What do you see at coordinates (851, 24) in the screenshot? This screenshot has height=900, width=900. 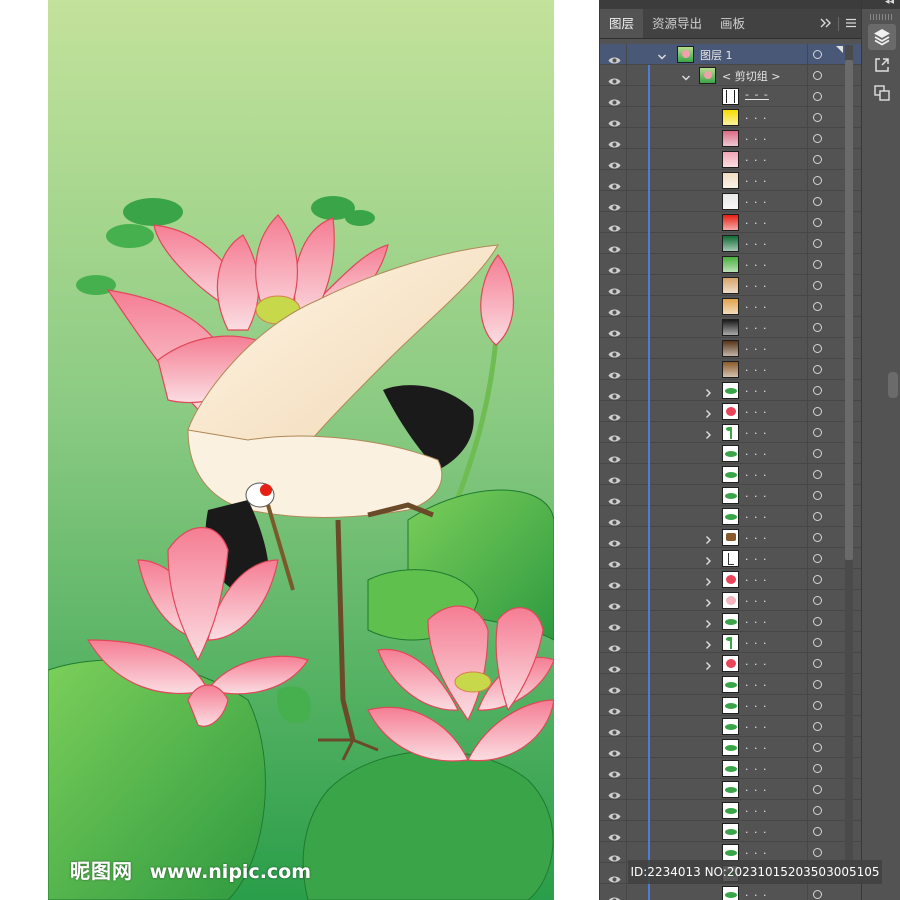 I see `hamburger-menu-icon` at bounding box center [851, 24].